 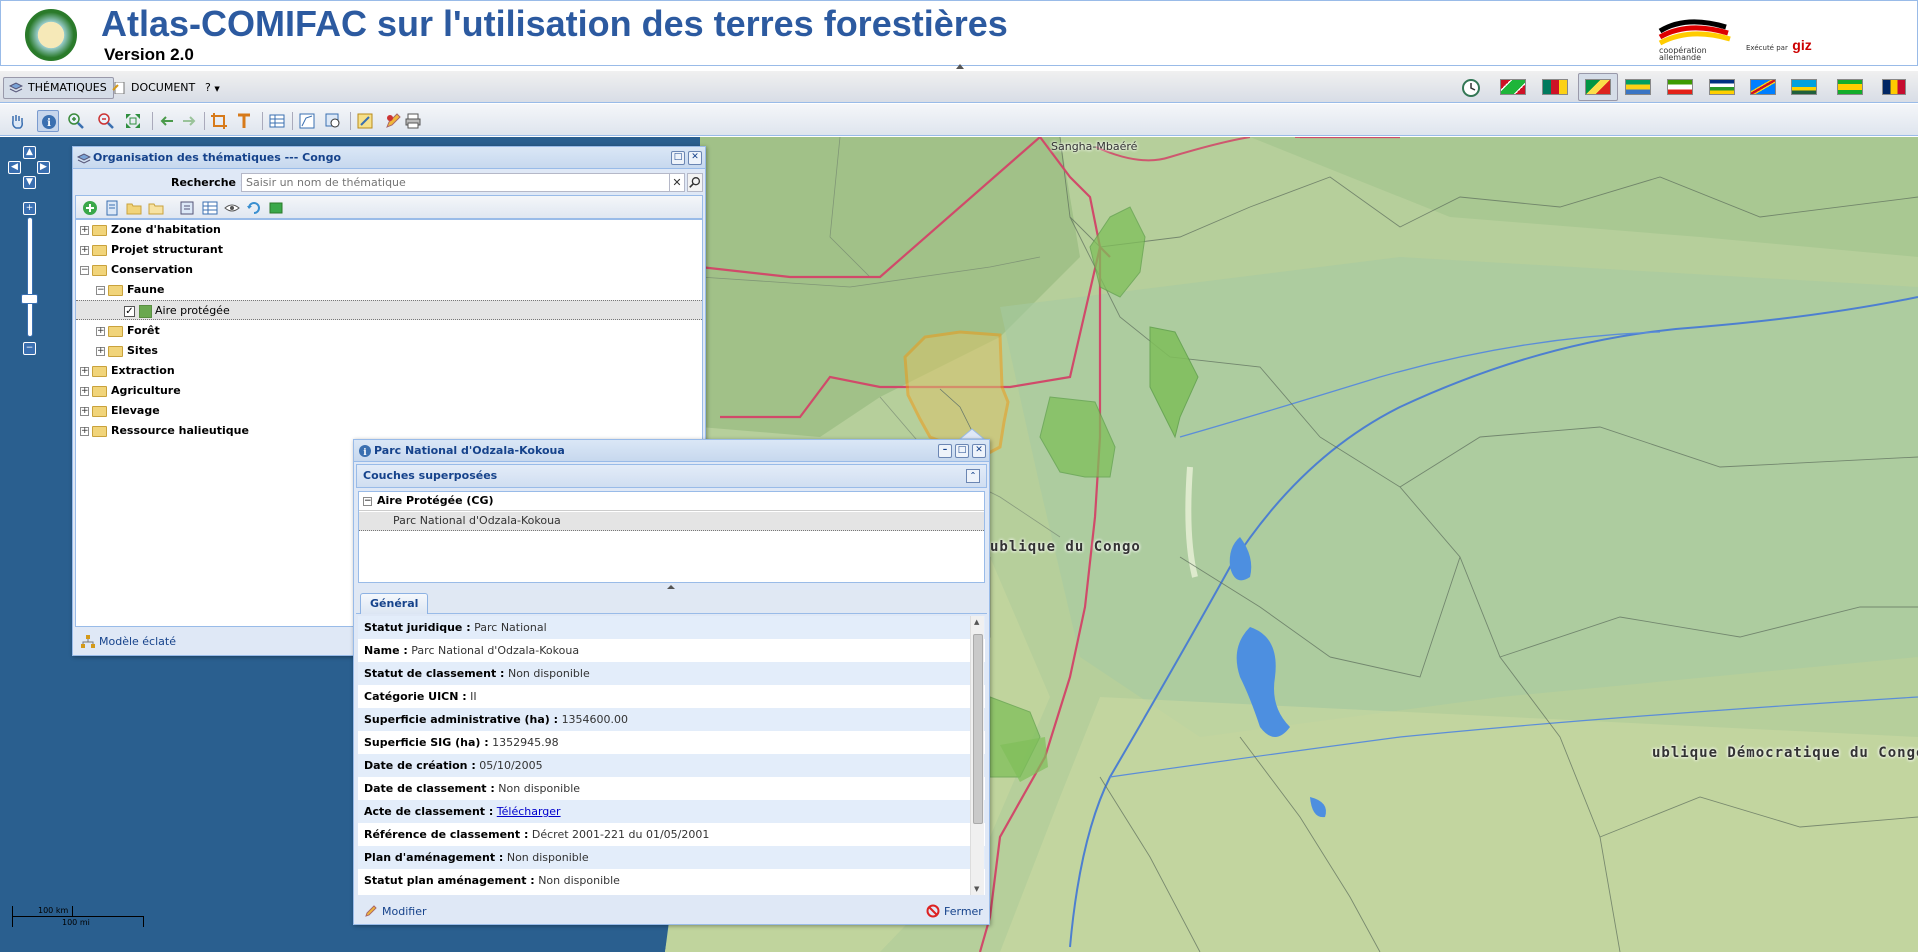 What do you see at coordinates (1638, 87) in the screenshot?
I see `flag-gabon` at bounding box center [1638, 87].